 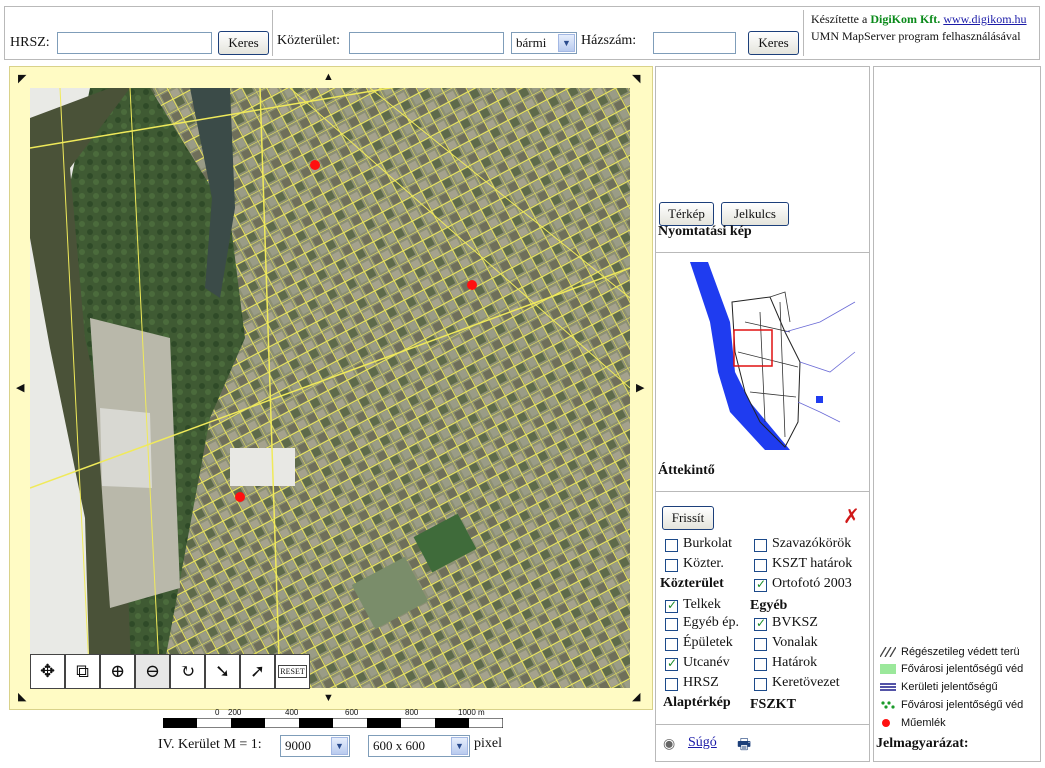 I want to click on zoom-refresh-icon: ↻, so click(x=187, y=671).